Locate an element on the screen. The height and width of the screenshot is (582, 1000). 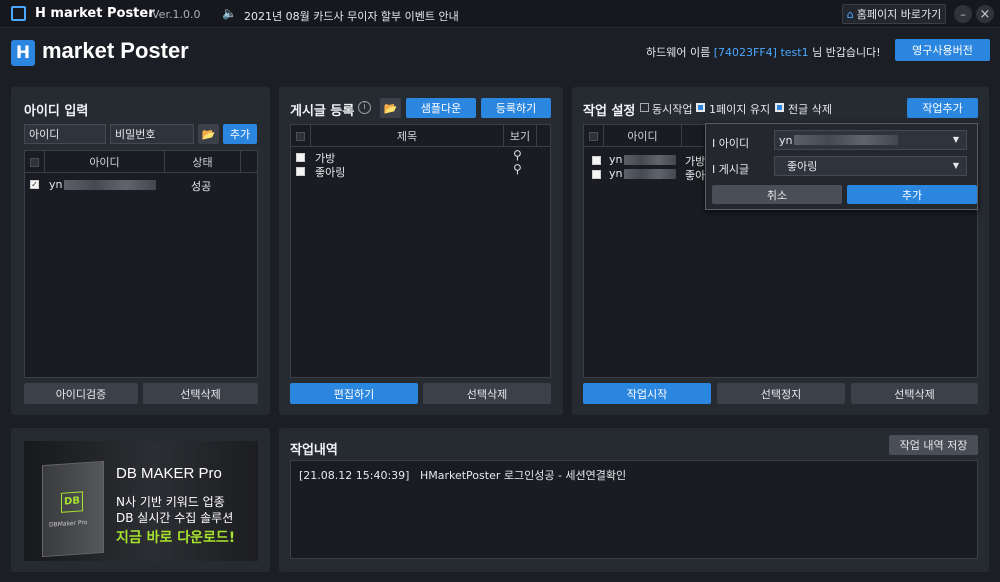
homepage-button: ⌂ 홈페이지 바로가기 is located at coordinates (894, 14).